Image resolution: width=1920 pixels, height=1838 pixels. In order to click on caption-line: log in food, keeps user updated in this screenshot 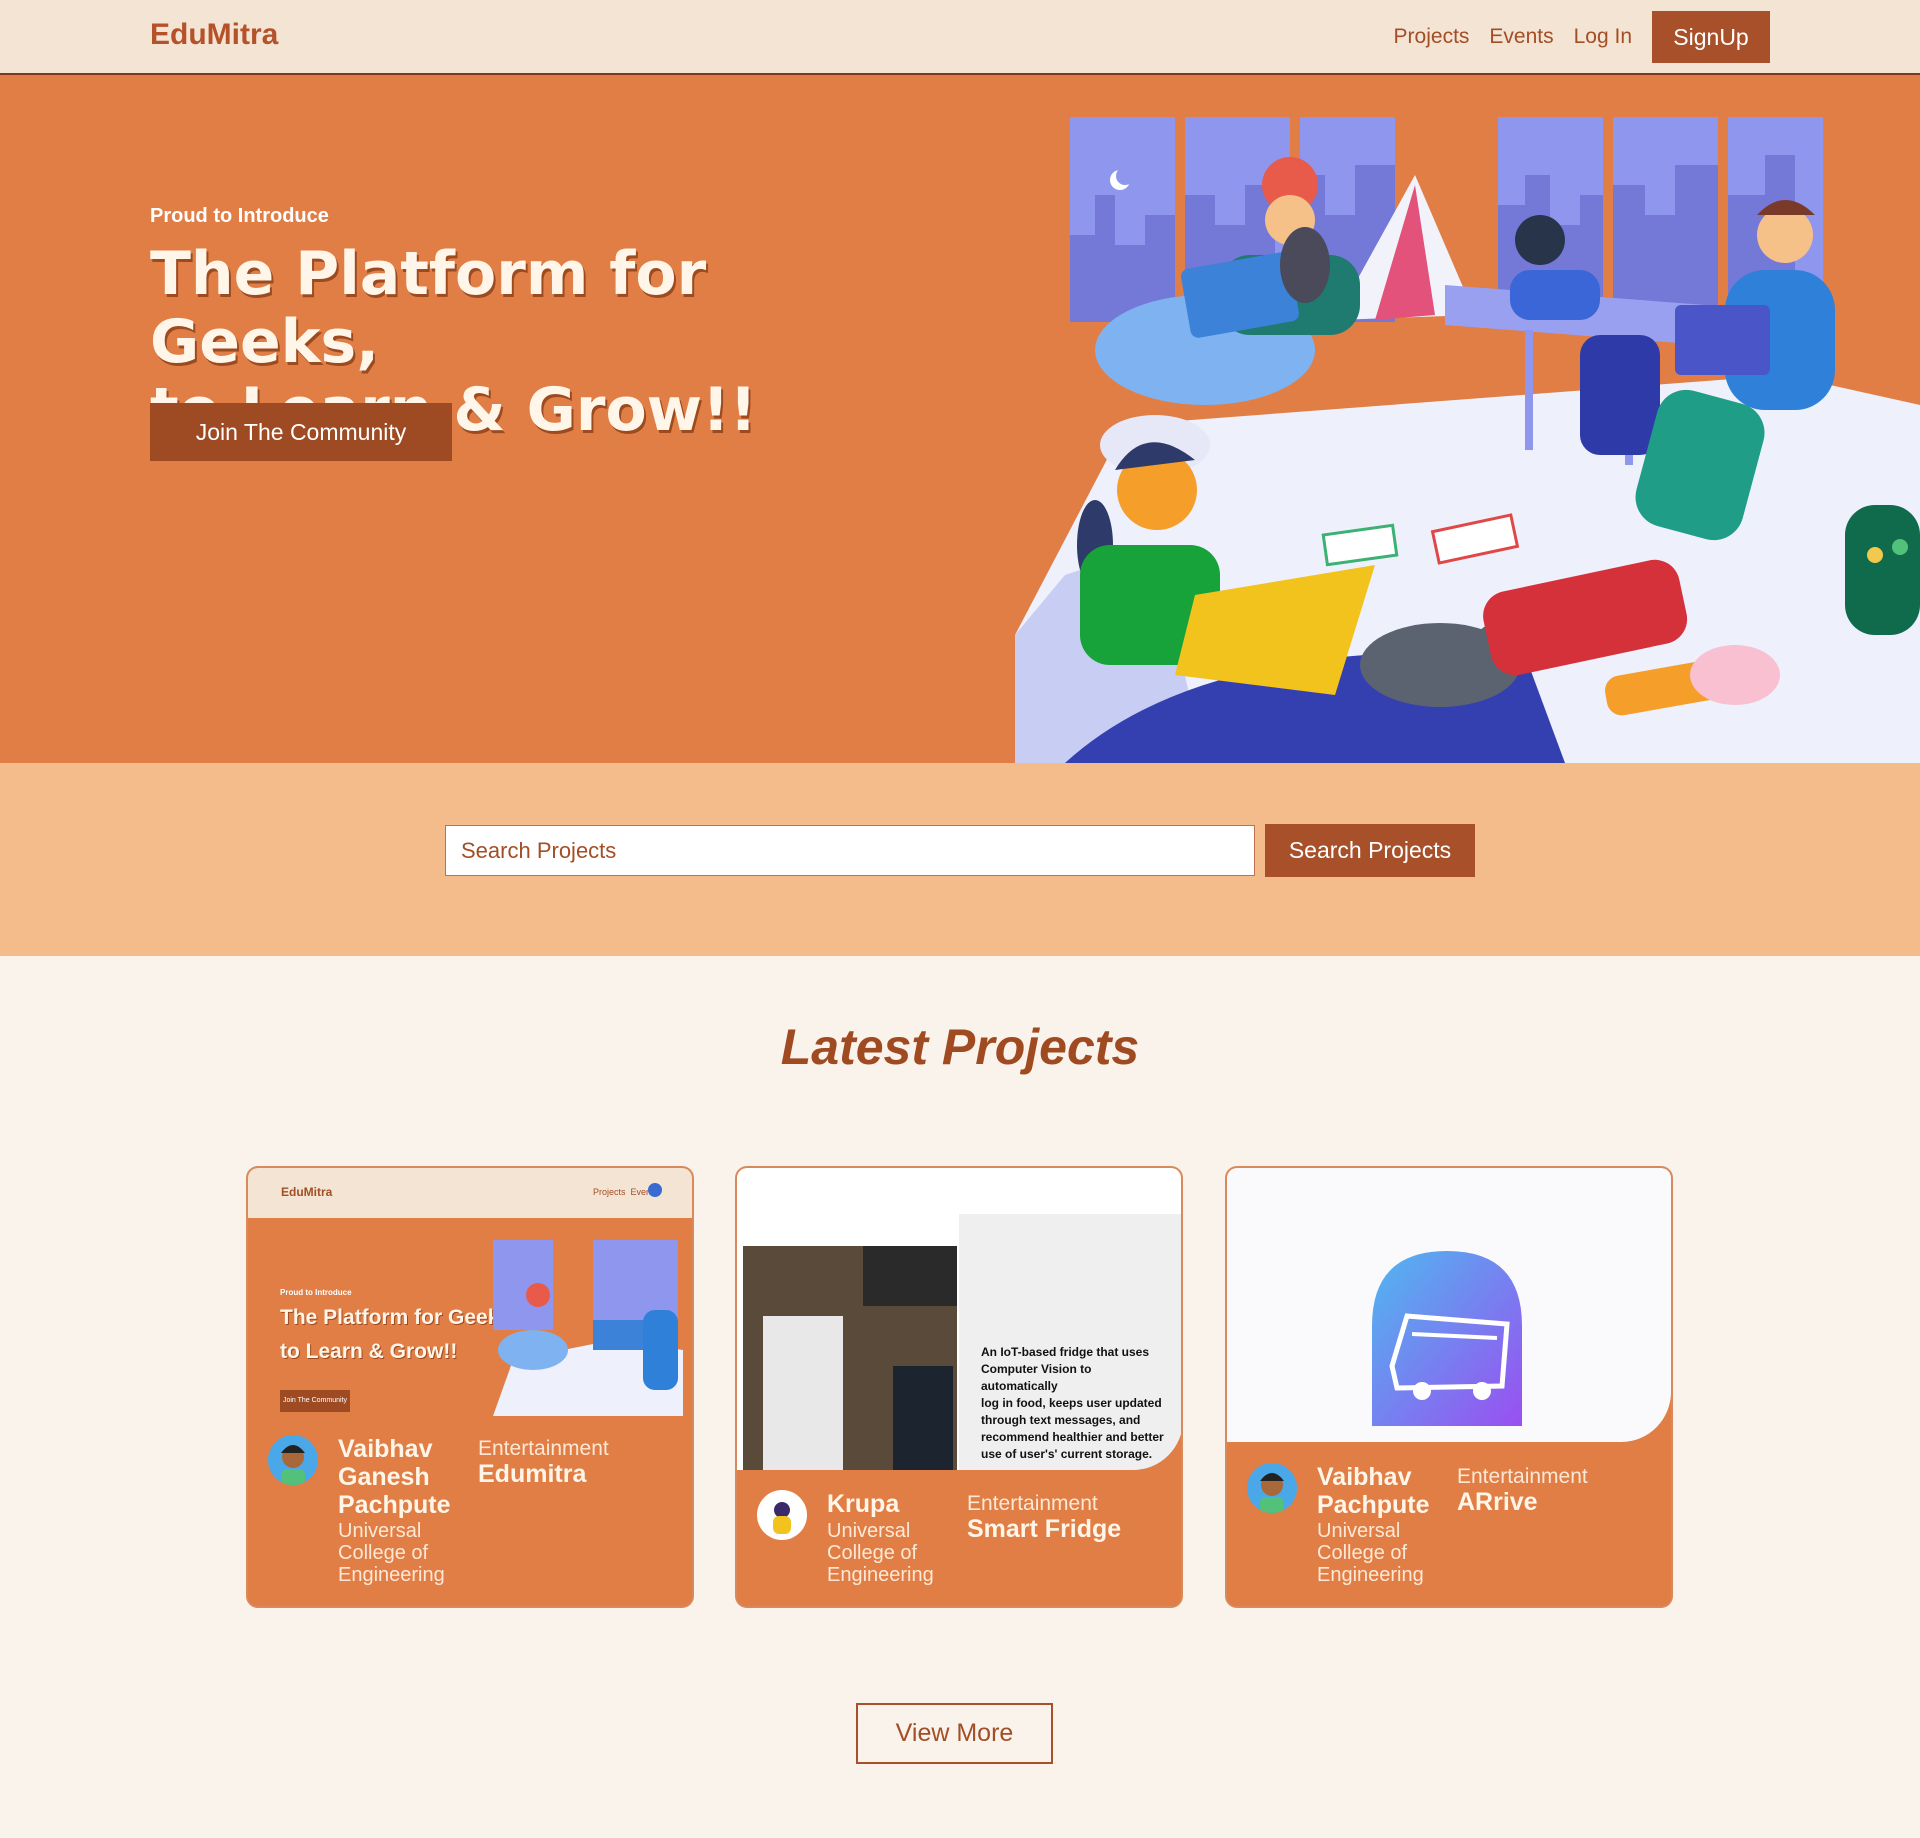, I will do `click(1071, 1403)`.